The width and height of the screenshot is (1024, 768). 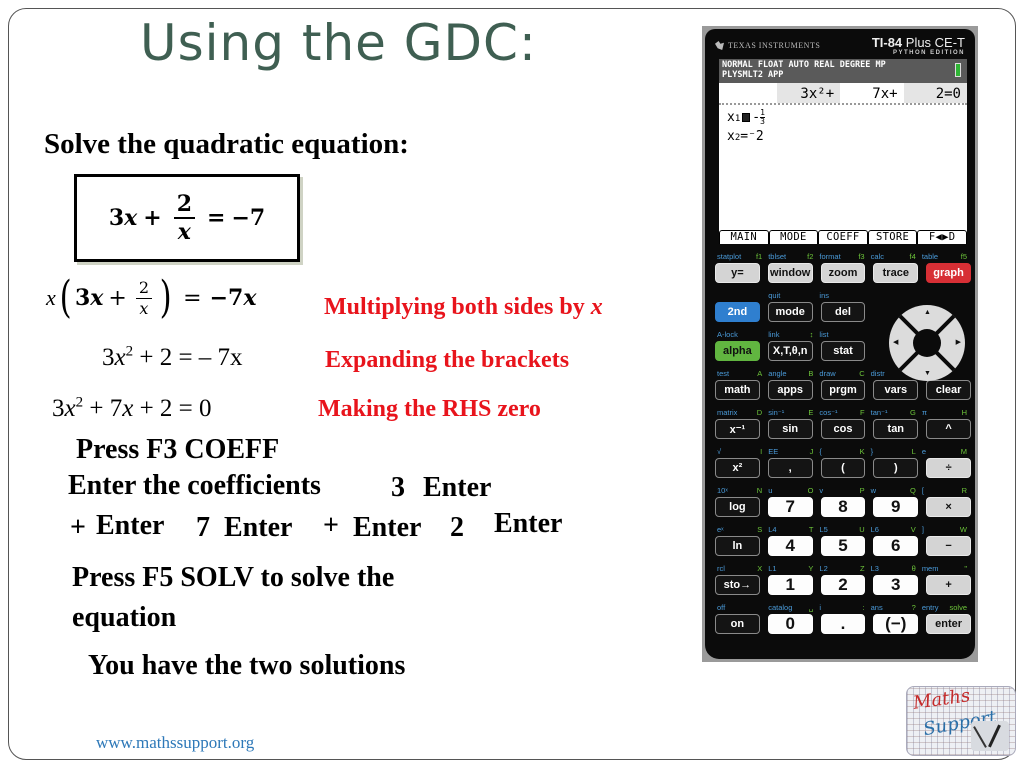 I want to click on lead-var: x, so click(x=51, y=297).